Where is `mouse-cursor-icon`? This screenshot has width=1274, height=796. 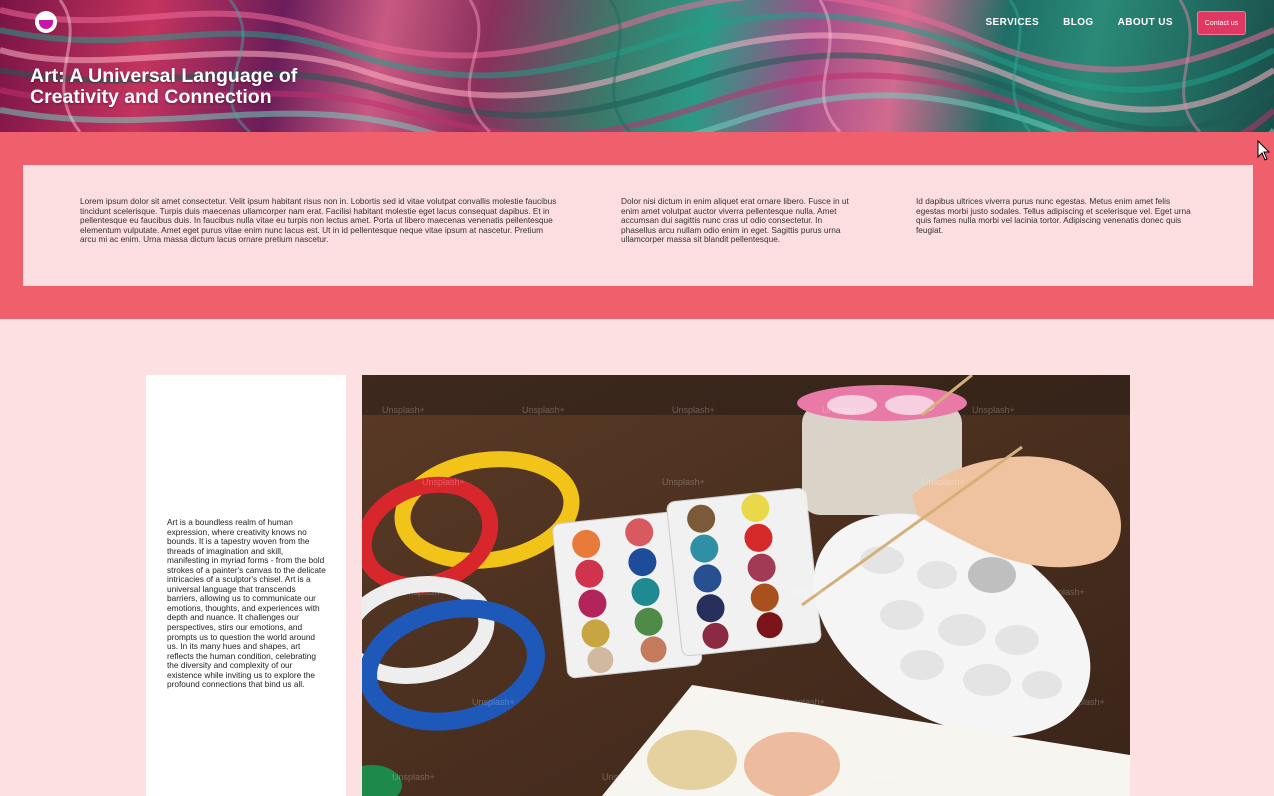 mouse-cursor-icon is located at coordinates (1264, 150).